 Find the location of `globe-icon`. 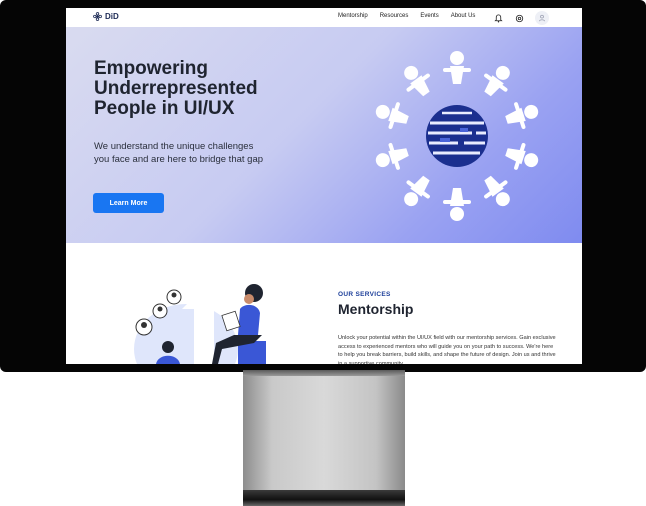

globe-icon is located at coordinates (457, 136).